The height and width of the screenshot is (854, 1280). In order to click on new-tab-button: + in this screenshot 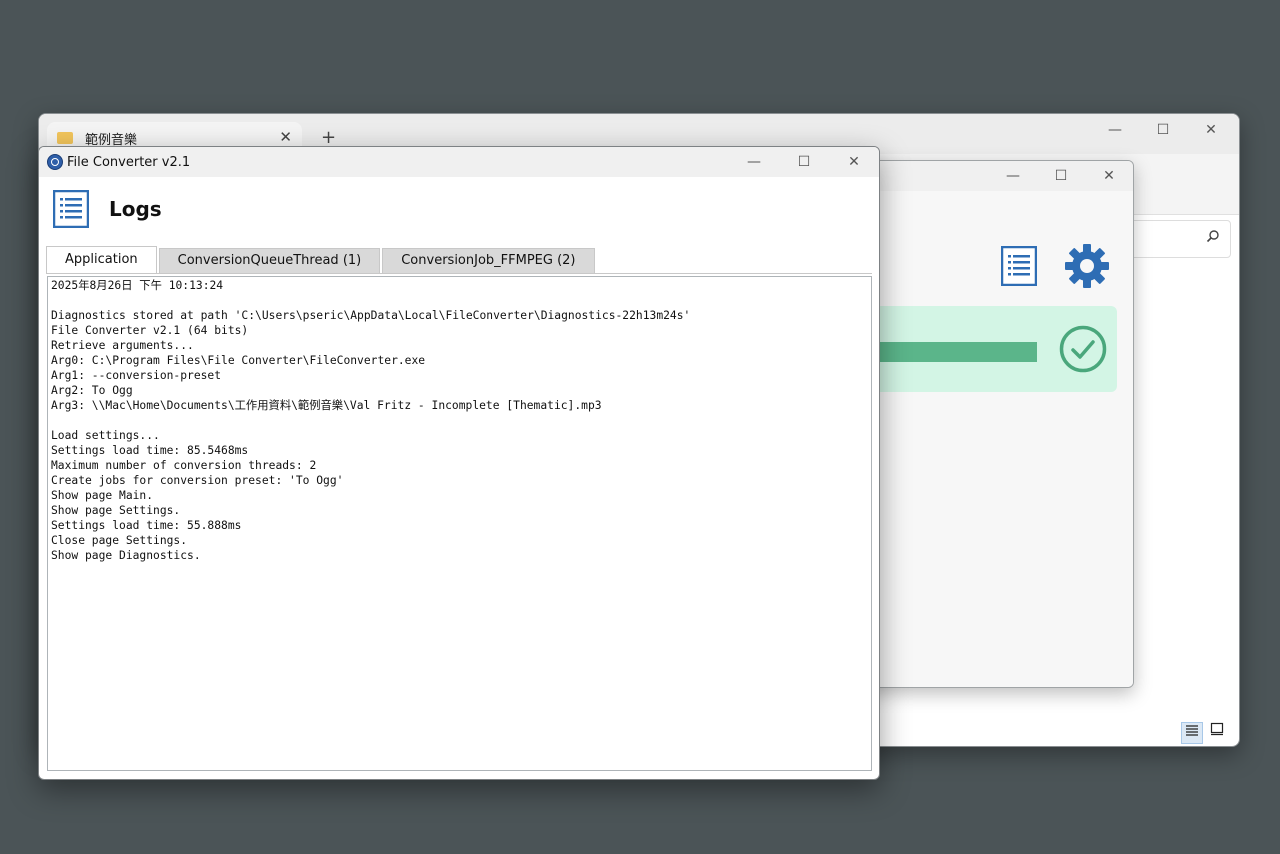, I will do `click(328, 137)`.